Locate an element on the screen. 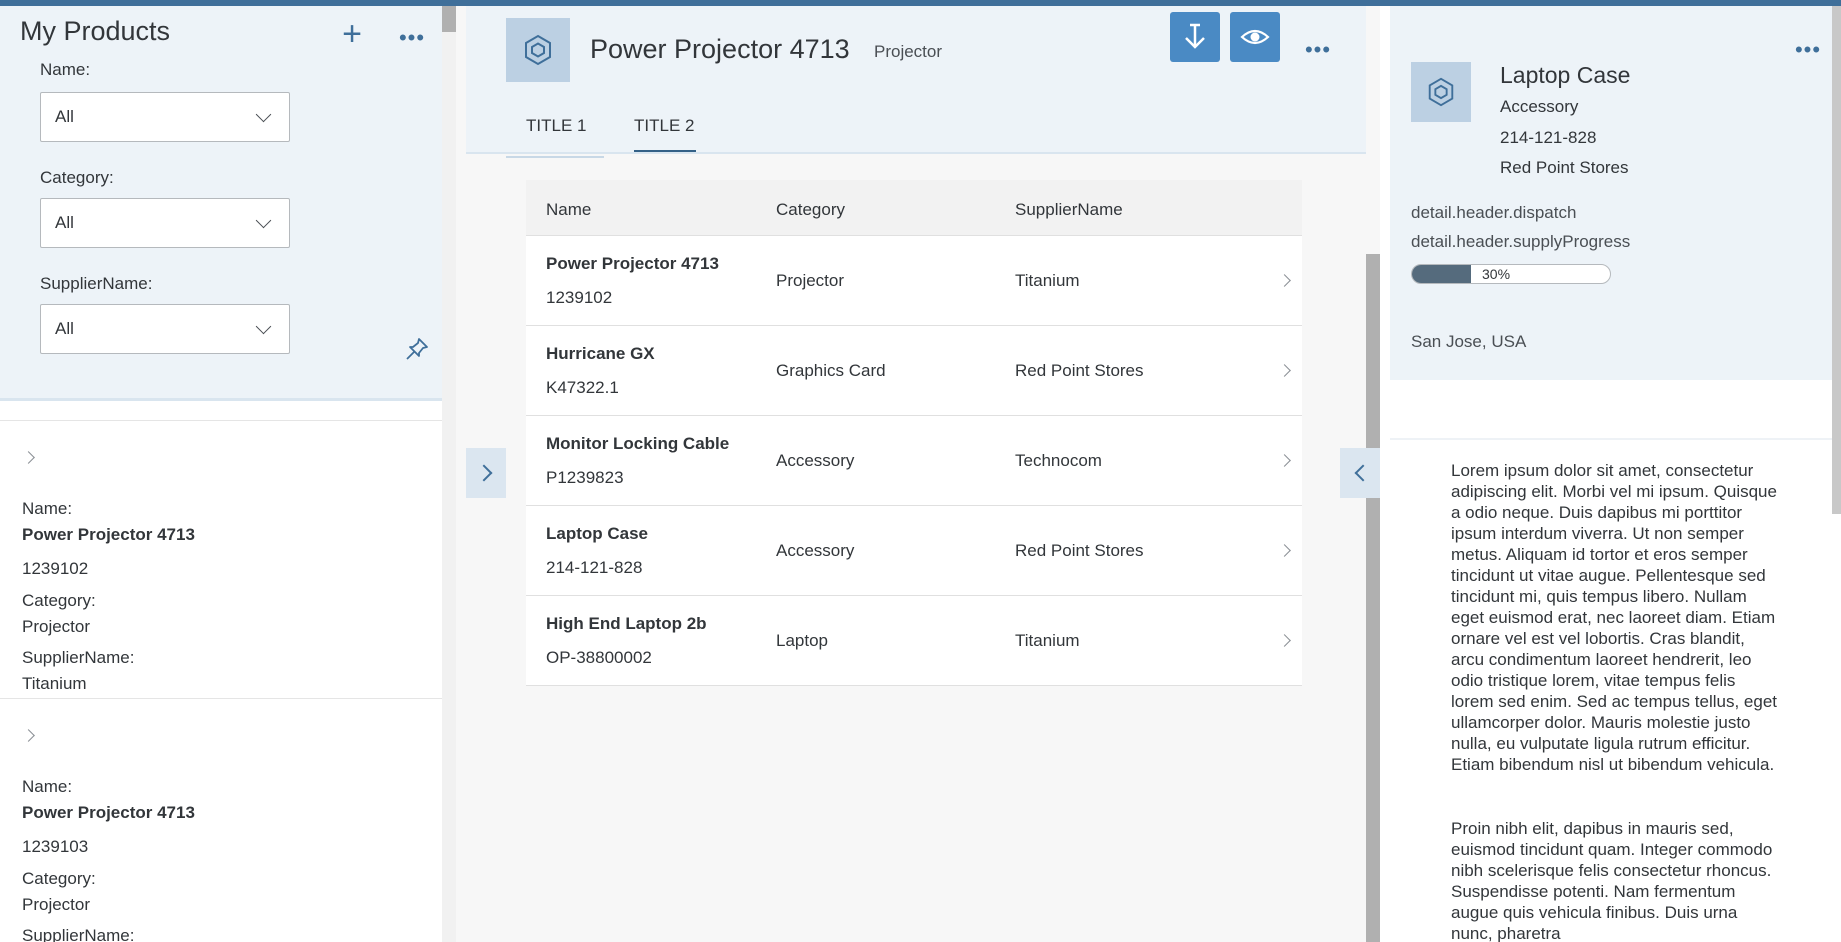 The height and width of the screenshot is (942, 1841). card-supplier: Titanium is located at coordinates (54, 683).